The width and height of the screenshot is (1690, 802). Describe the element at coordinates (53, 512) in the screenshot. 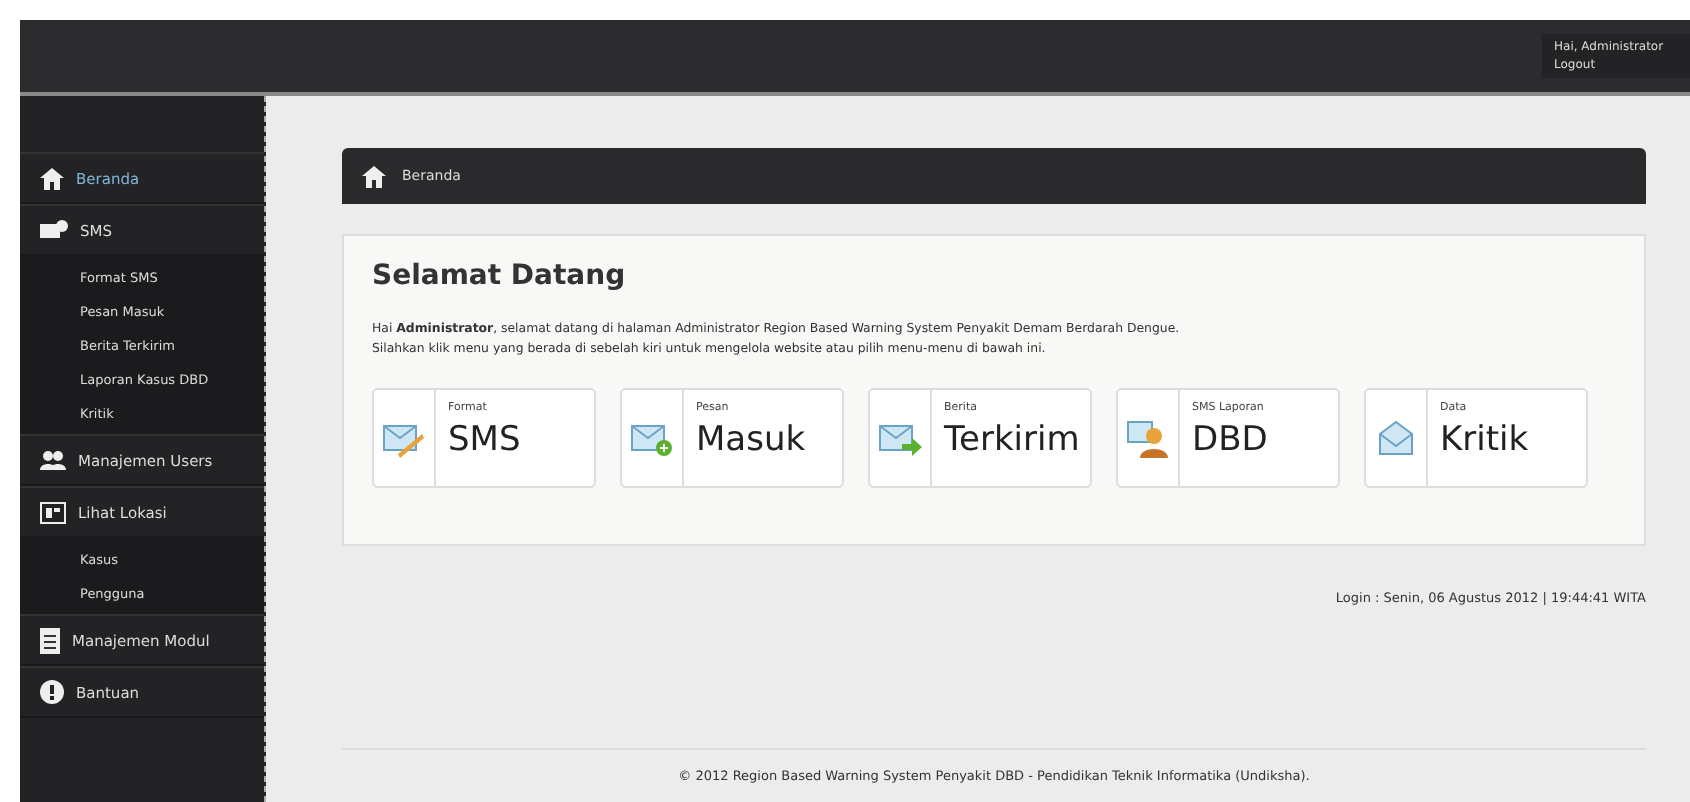

I see `map-icon` at that location.